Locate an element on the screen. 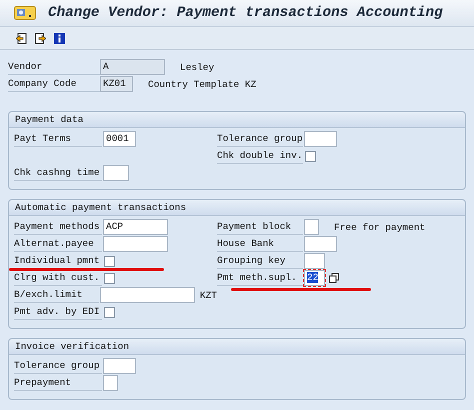 The image size is (474, 410). input-field: 22 is located at coordinates (314, 278).